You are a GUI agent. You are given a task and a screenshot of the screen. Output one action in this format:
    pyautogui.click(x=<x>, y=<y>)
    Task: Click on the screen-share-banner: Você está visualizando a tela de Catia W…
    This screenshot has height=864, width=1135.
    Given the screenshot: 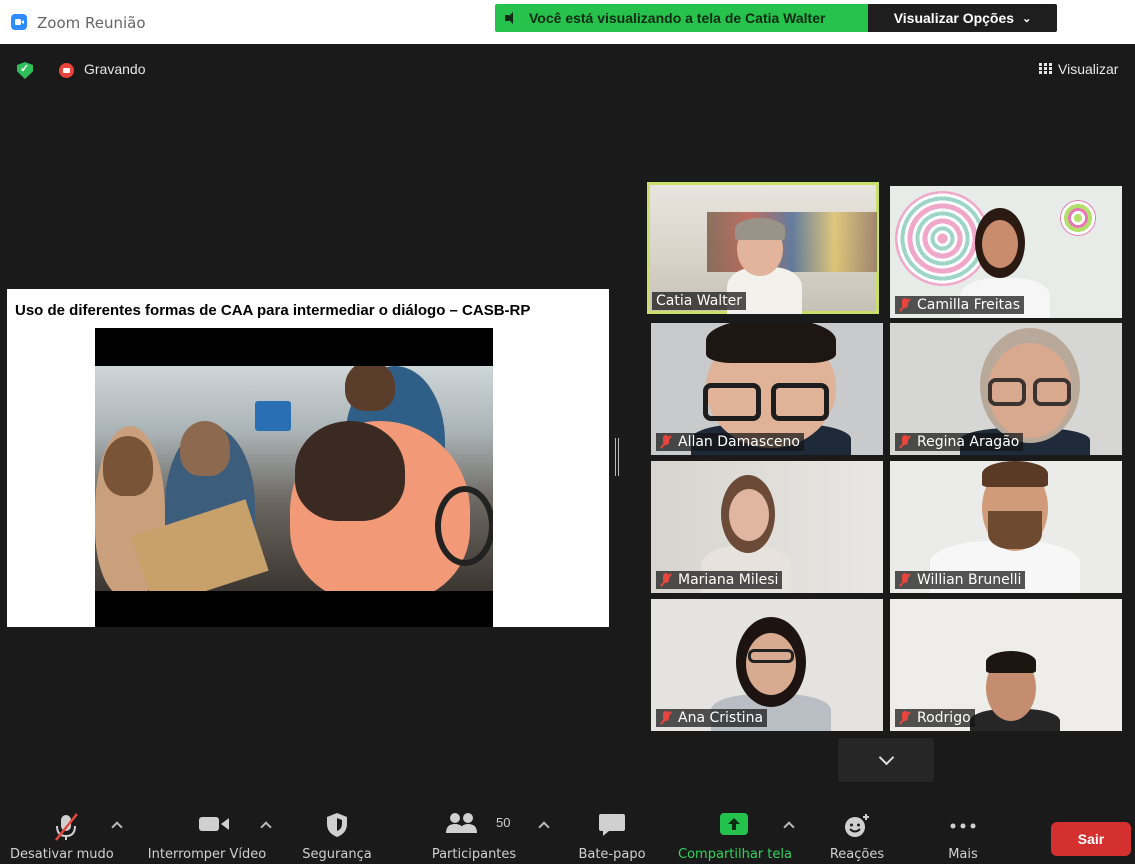 What is the action you would take?
    pyautogui.click(x=681, y=18)
    